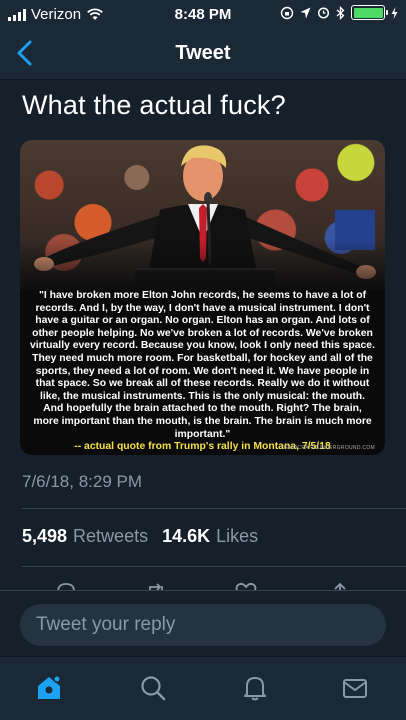 This screenshot has width=406, height=720. I want to click on messages-icon, so click(355, 688).